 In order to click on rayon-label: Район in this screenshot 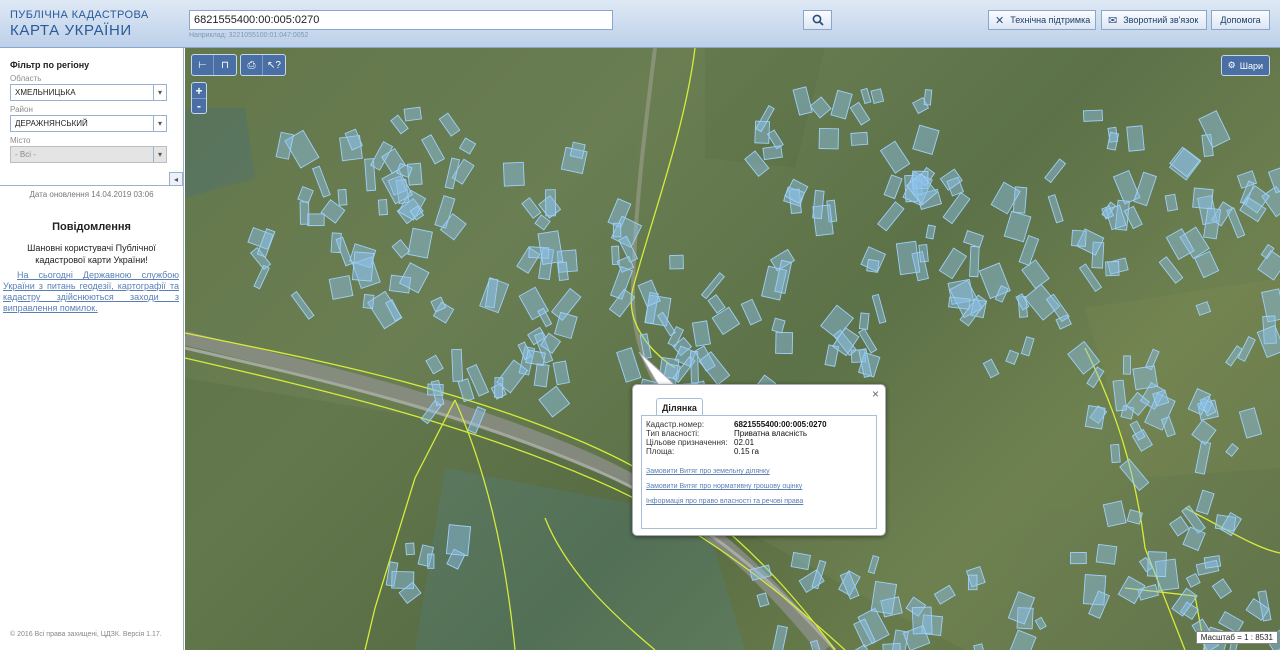, I will do `click(21, 109)`.